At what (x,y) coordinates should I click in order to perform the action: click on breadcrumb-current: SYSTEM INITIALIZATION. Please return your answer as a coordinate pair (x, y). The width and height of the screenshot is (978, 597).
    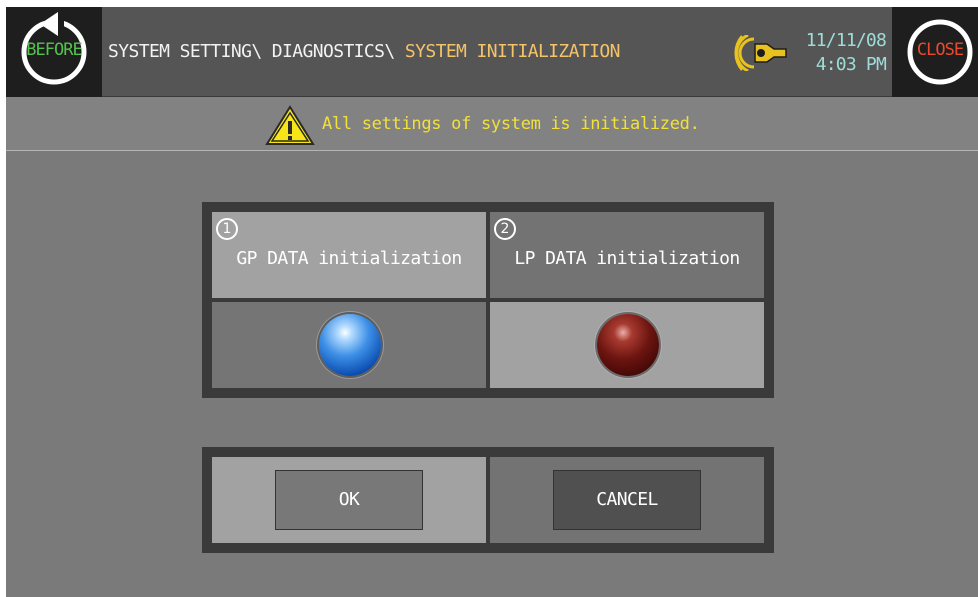
    Looking at the image, I should click on (512, 51).